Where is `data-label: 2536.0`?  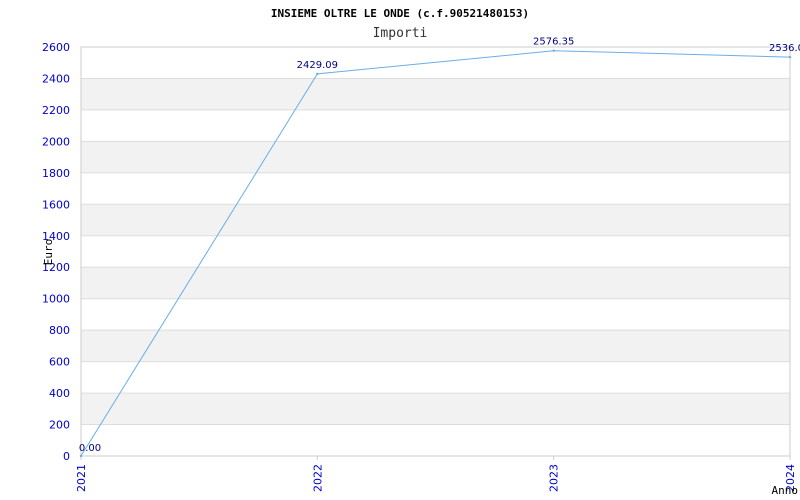
data-label: 2536.0 is located at coordinates (784, 48).